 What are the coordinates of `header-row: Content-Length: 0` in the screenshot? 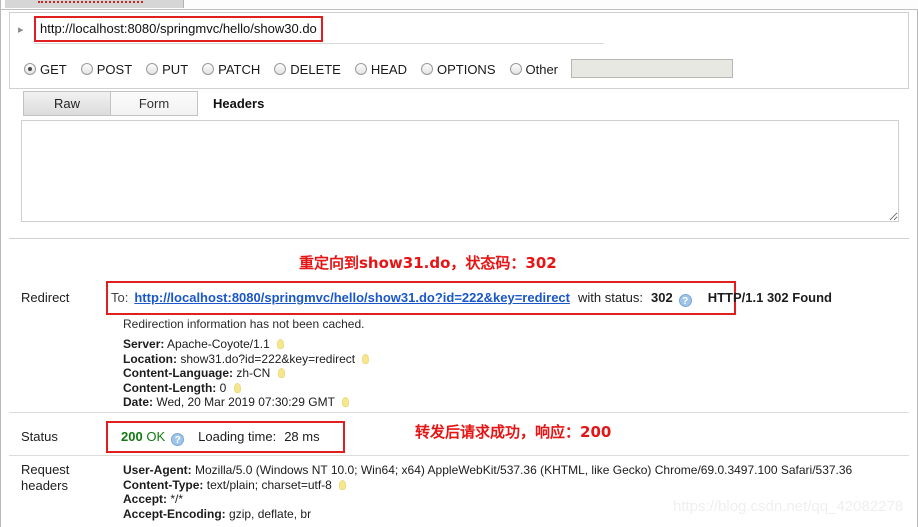 It's located at (246, 388).